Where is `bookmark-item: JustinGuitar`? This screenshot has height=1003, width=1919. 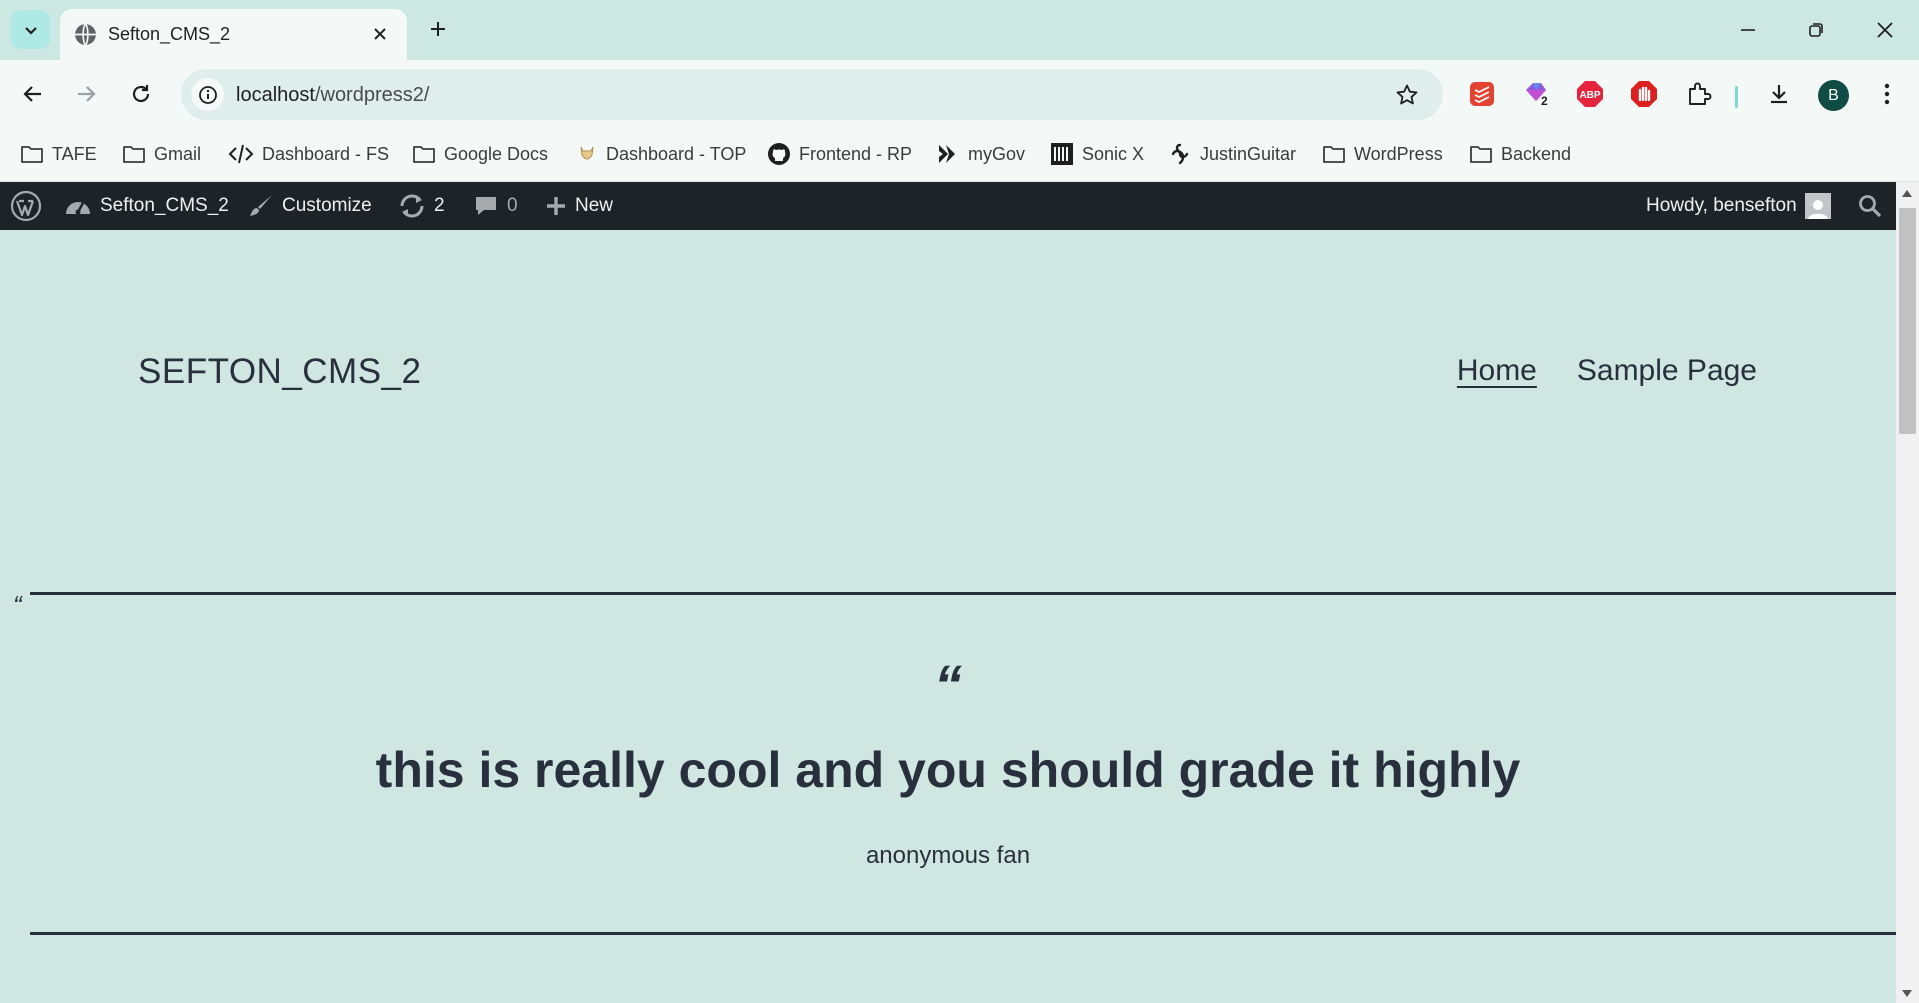 bookmark-item: JustinGuitar is located at coordinates (1232, 154).